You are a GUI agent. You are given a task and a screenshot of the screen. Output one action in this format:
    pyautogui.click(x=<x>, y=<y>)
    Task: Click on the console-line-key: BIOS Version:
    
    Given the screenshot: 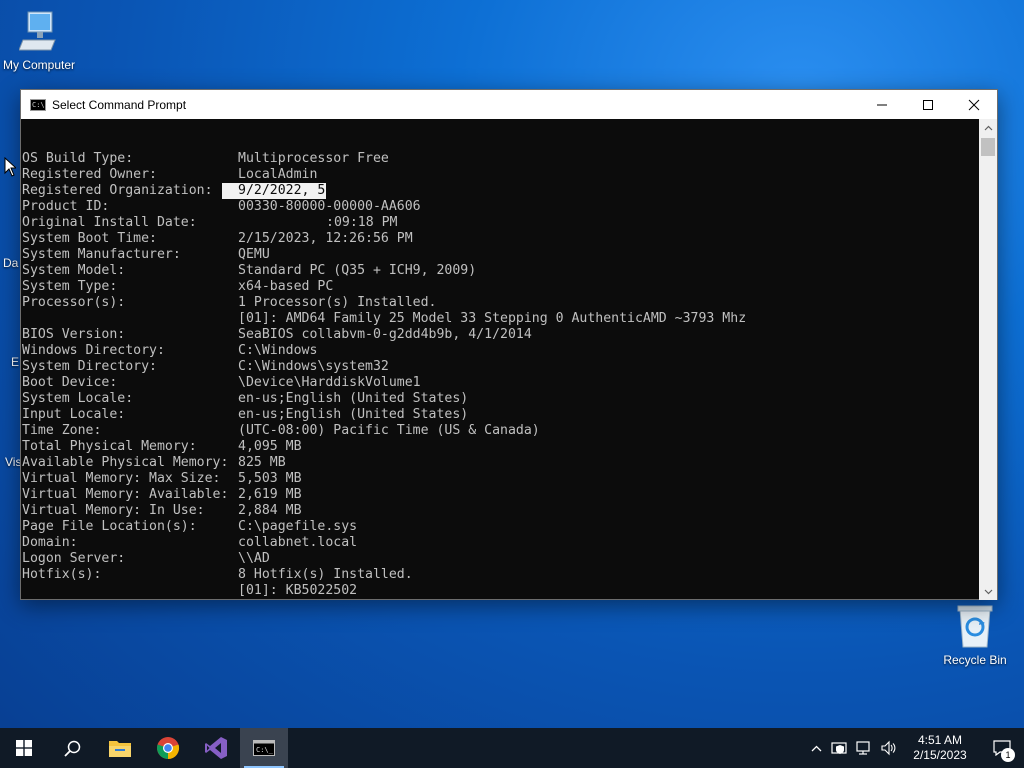 What is the action you would take?
    pyautogui.click(x=74, y=334)
    